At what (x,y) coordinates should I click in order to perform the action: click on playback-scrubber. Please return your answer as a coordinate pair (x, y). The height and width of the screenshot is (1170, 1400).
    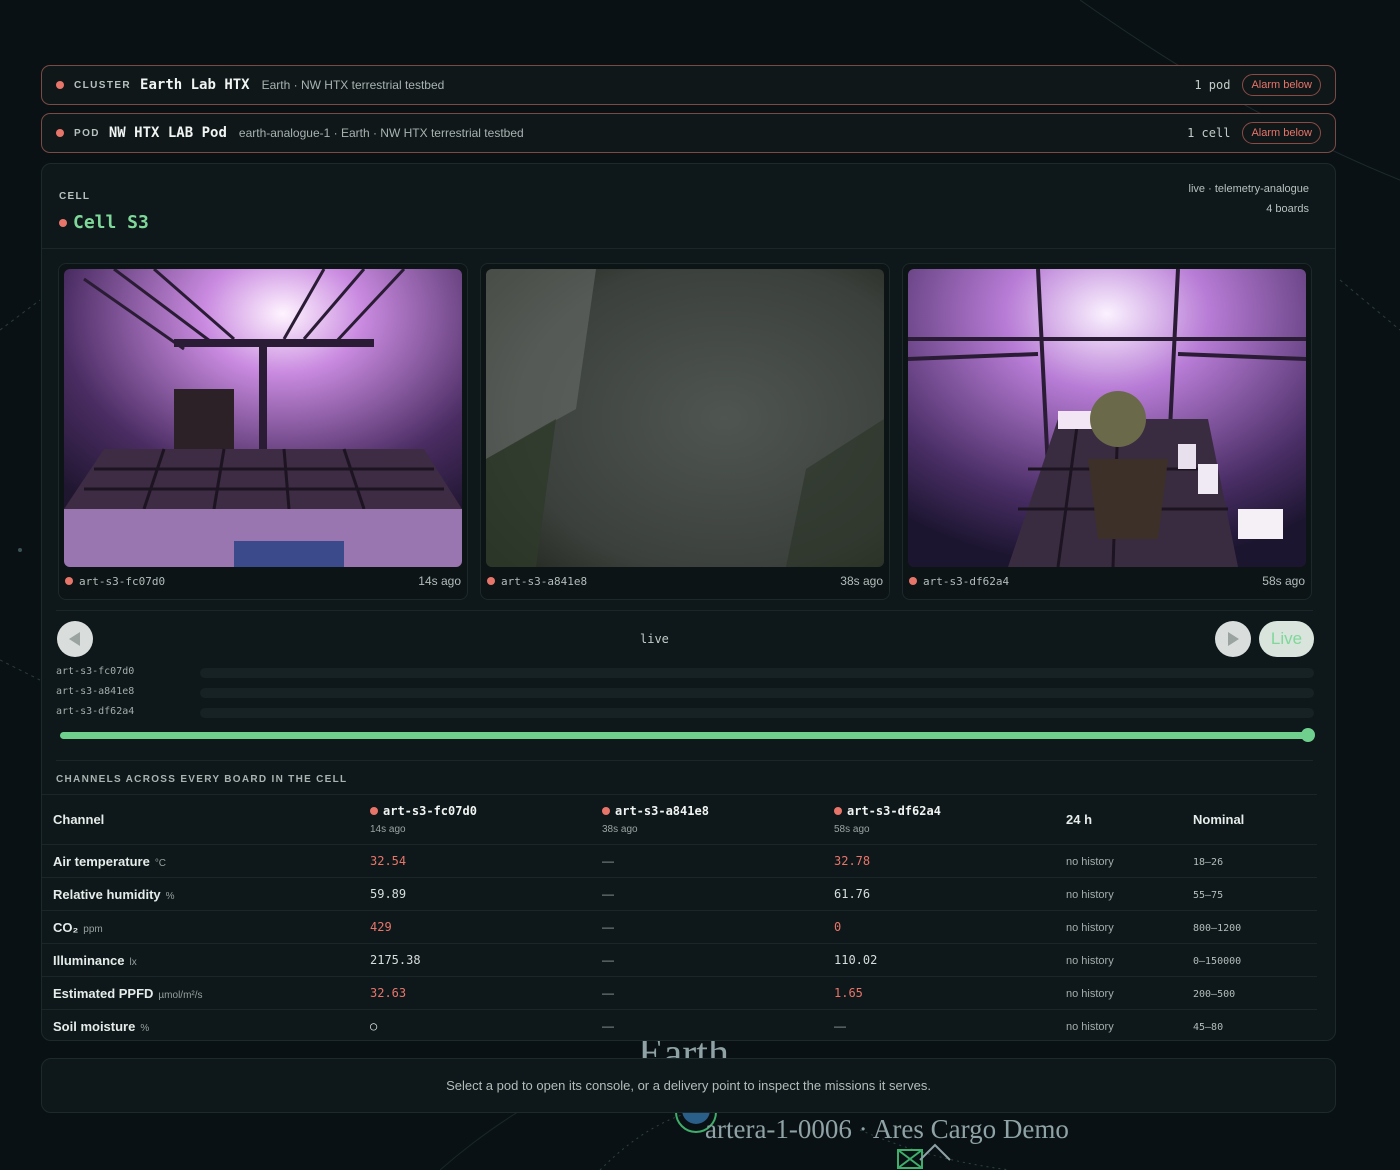
    Looking at the image, I should click on (684, 735).